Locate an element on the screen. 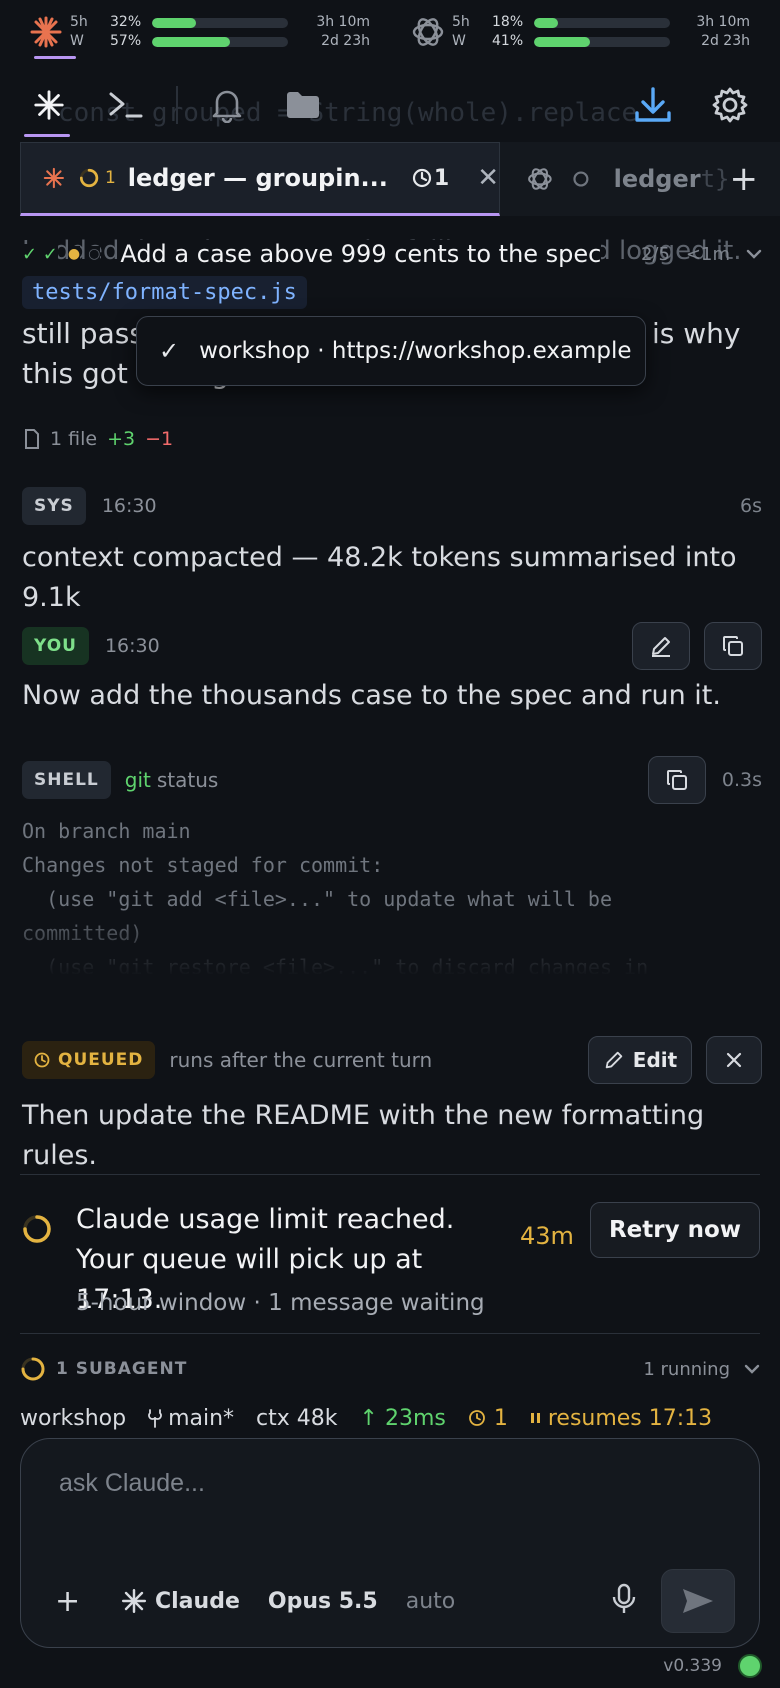 Image resolution: width=780 pixels, height=1688 pixels. notifications-button is located at coordinates (227, 105).